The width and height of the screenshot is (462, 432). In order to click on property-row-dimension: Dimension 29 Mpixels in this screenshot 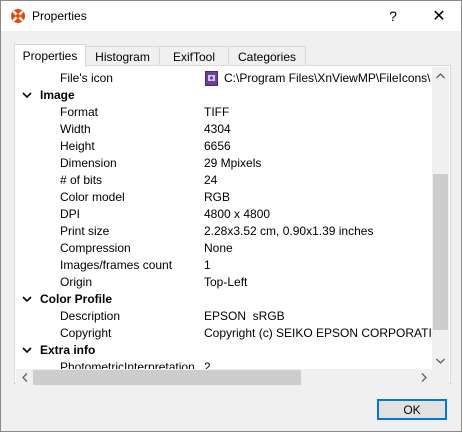, I will do `click(224, 163)`.